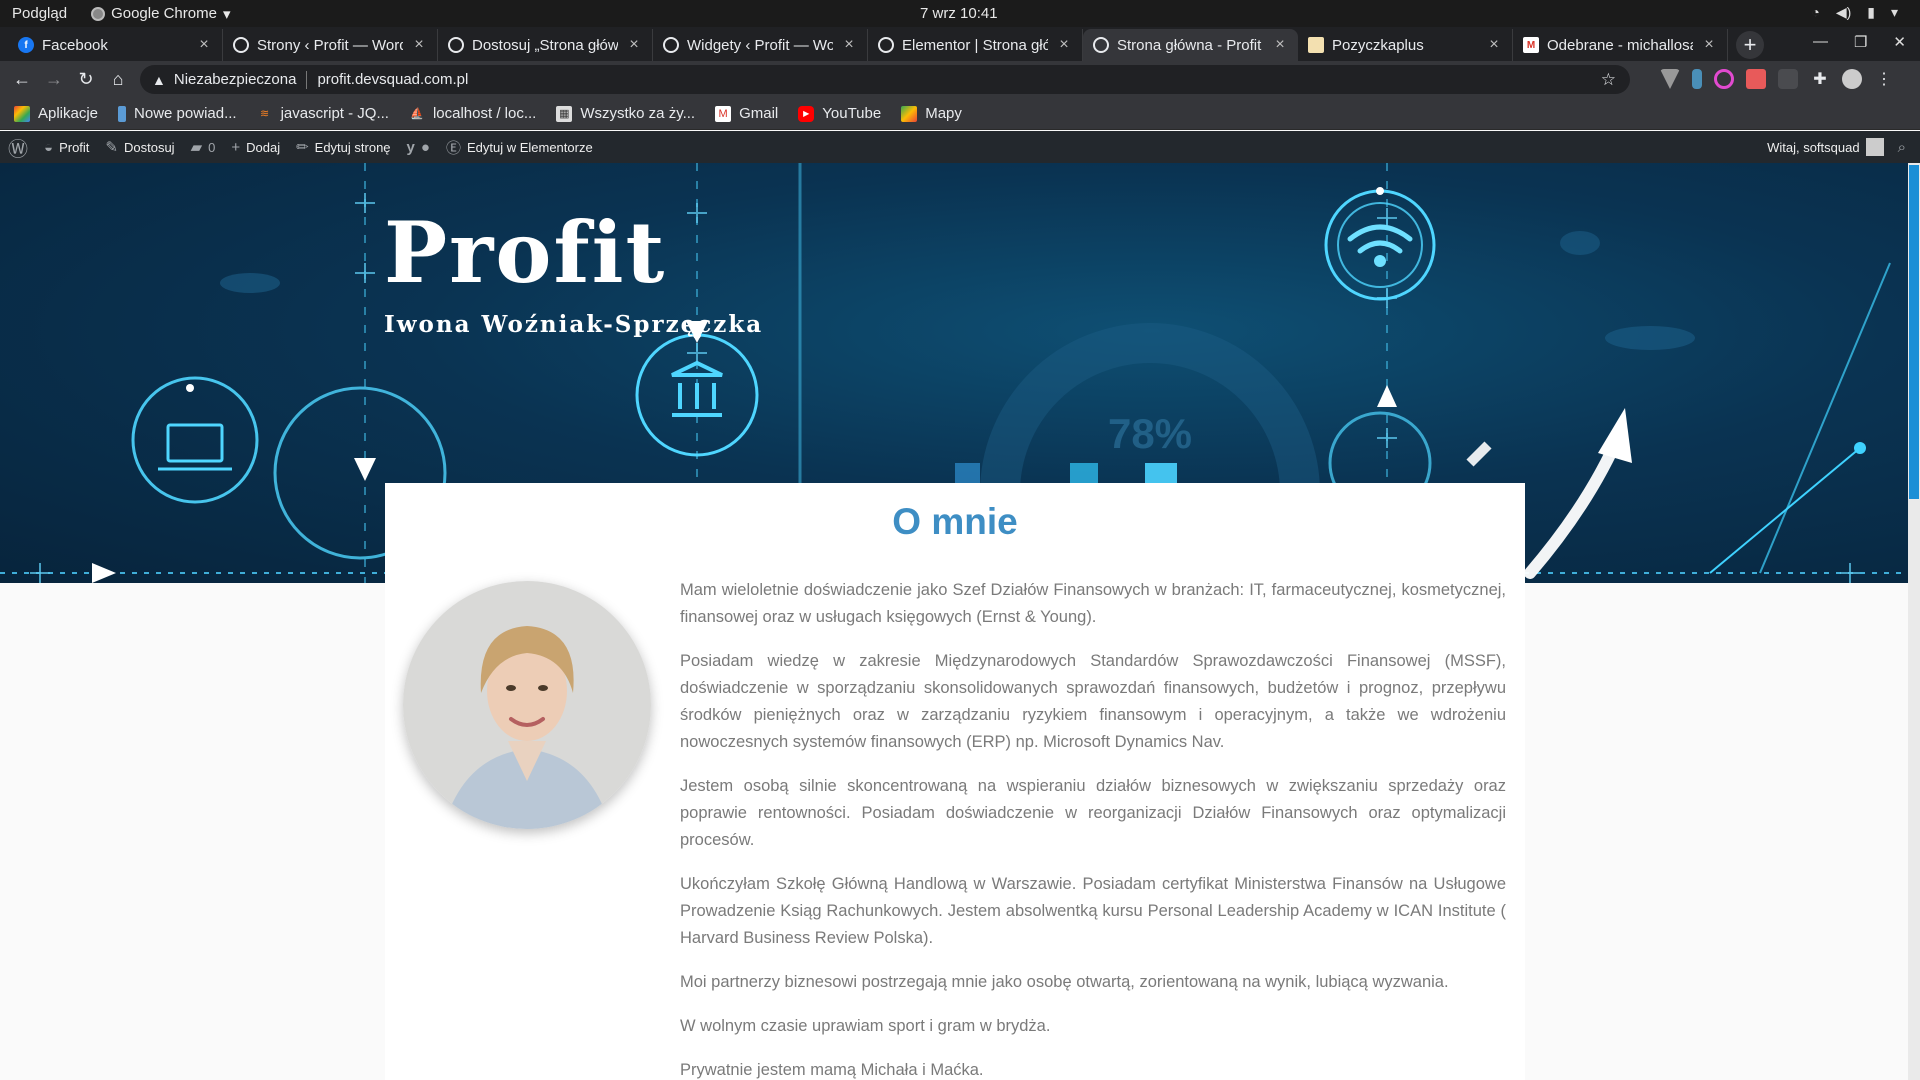 Image resolution: width=1920 pixels, height=1080 pixels. Describe the element at coordinates (1820, 79) in the screenshot. I see `puzzle-icon: ✚` at that location.